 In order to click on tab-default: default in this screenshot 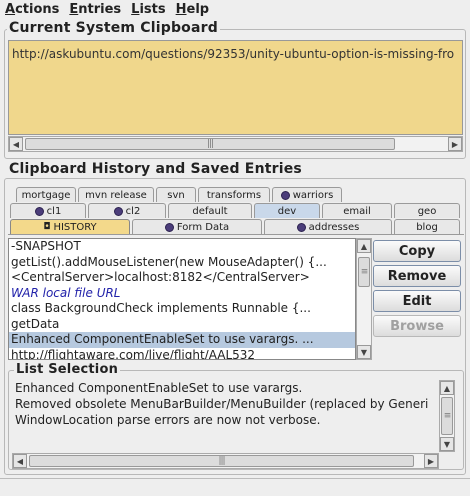, I will do `click(210, 210)`.